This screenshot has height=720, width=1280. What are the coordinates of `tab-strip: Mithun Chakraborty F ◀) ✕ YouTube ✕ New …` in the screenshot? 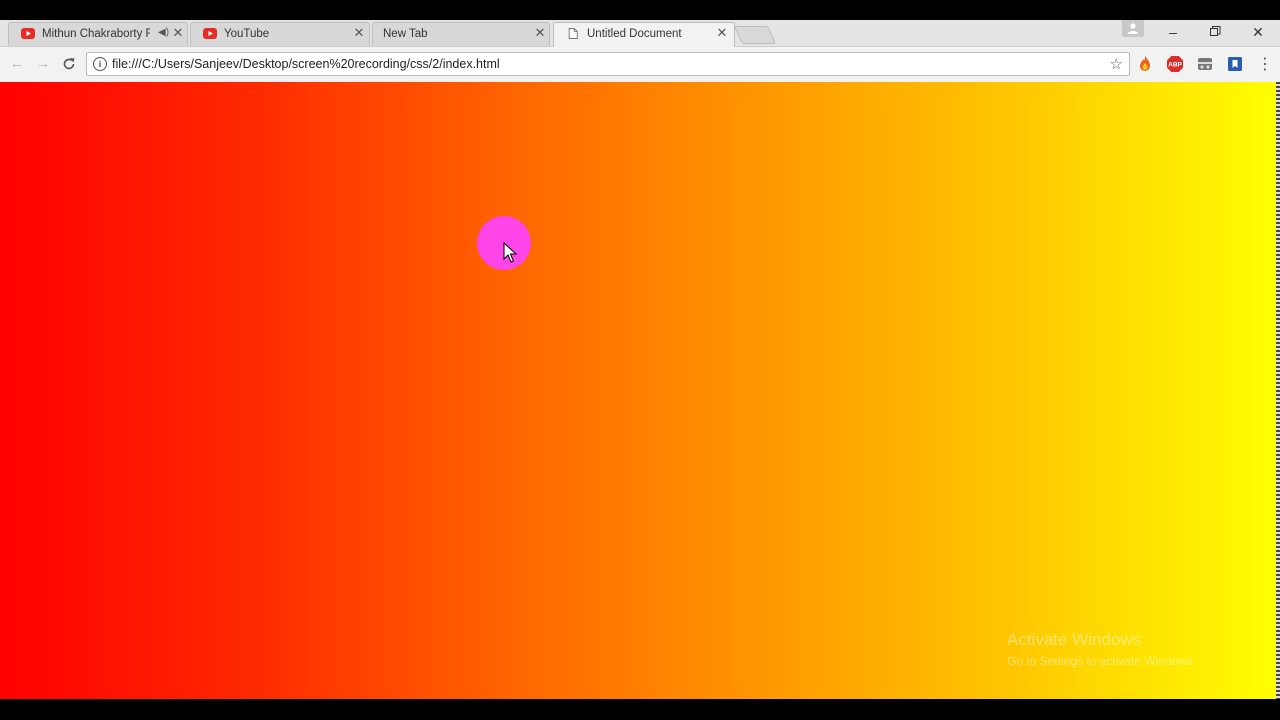 It's located at (640, 33).